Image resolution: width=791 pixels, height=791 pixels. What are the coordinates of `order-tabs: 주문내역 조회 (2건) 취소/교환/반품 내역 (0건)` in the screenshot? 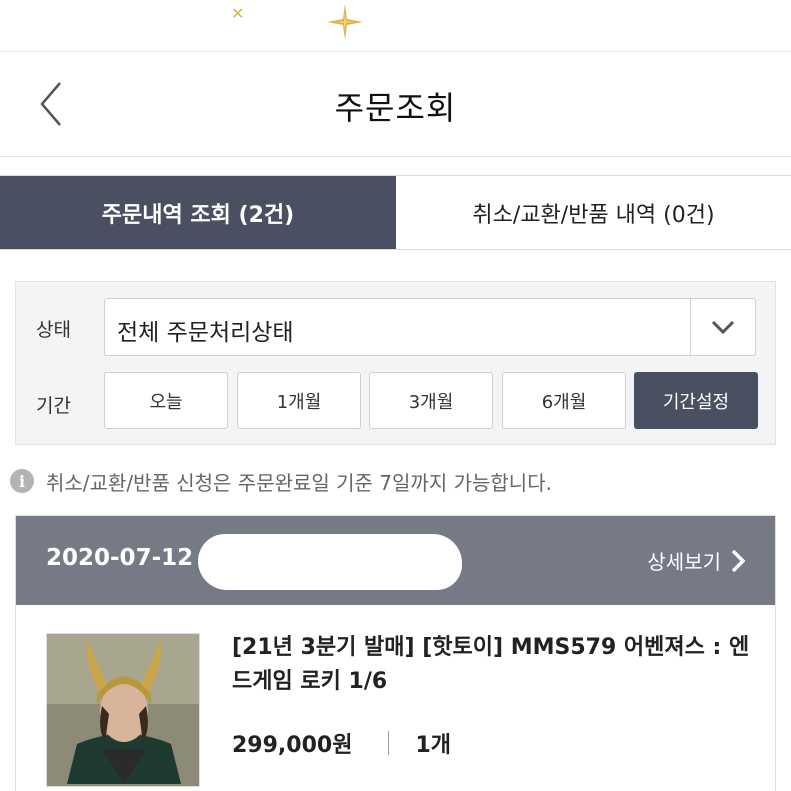 It's located at (395, 212).